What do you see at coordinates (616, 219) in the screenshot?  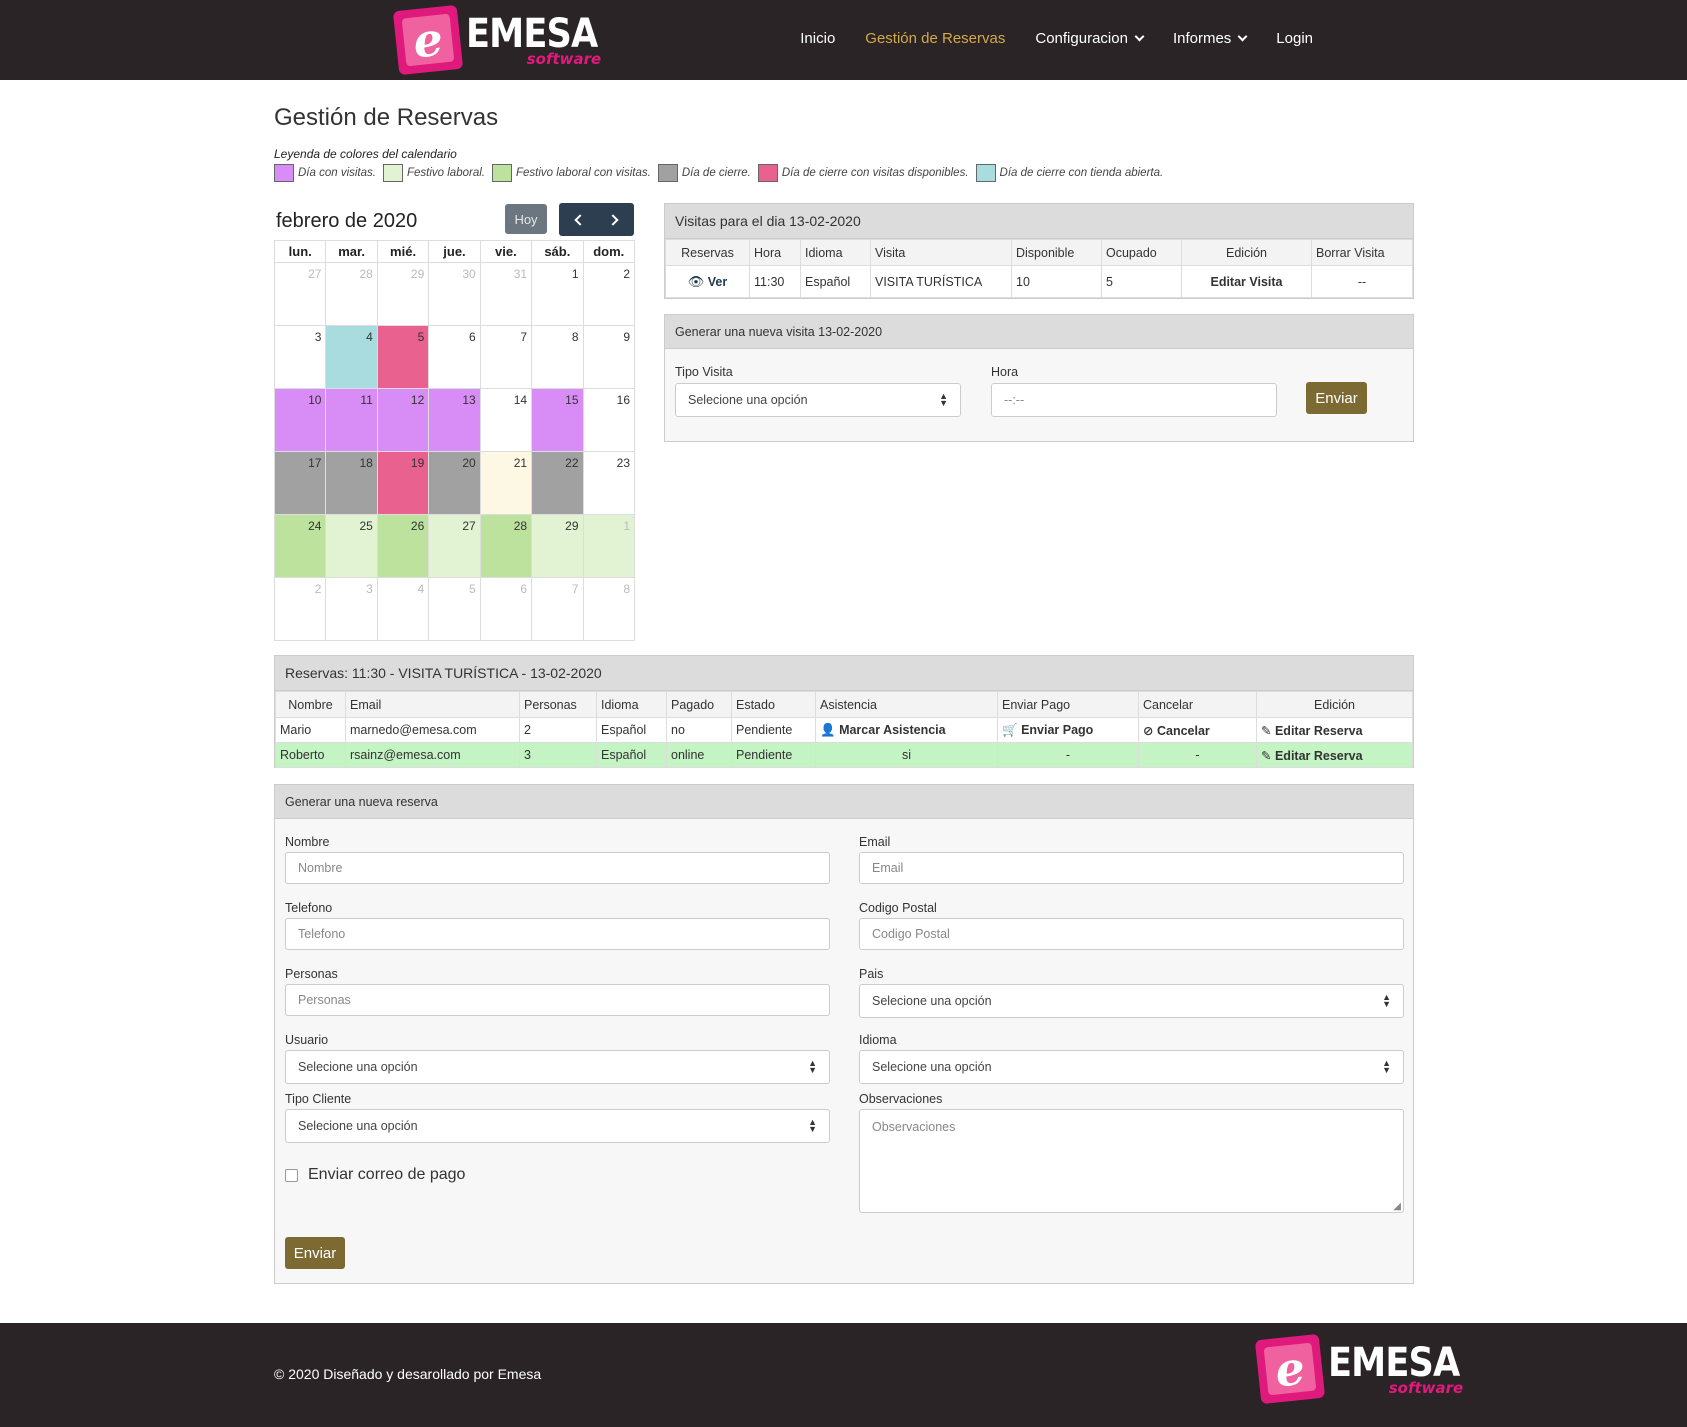 I see `next-month-button` at bounding box center [616, 219].